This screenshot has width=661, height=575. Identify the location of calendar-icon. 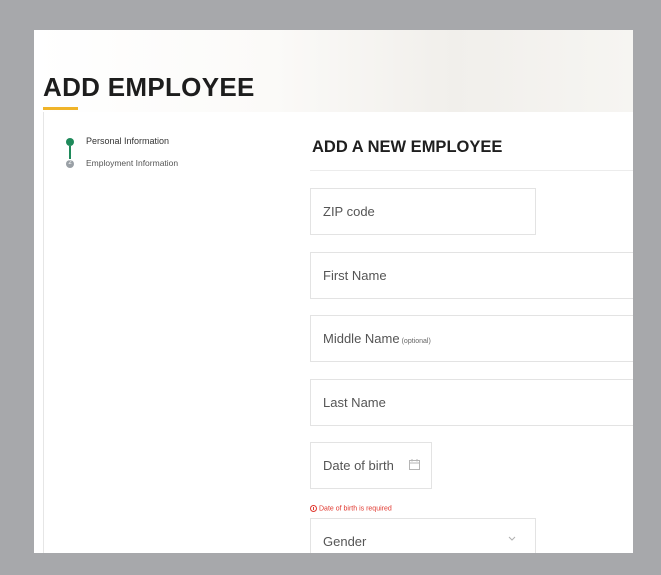
(414, 464).